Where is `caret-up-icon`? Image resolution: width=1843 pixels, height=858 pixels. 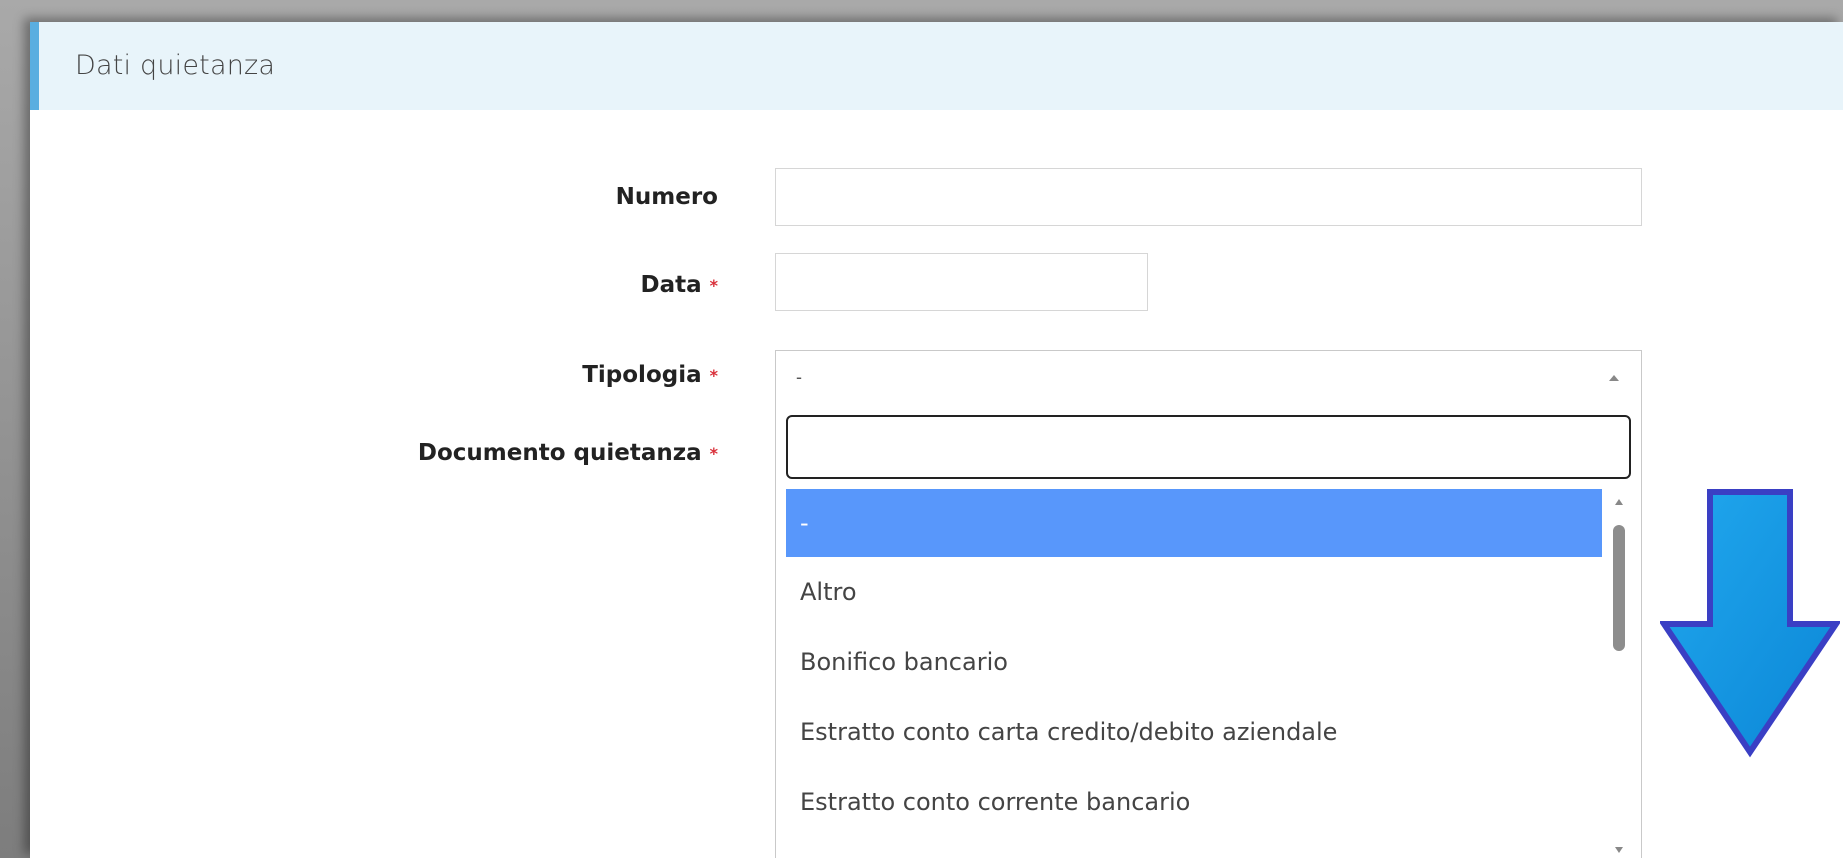 caret-up-icon is located at coordinates (1614, 378).